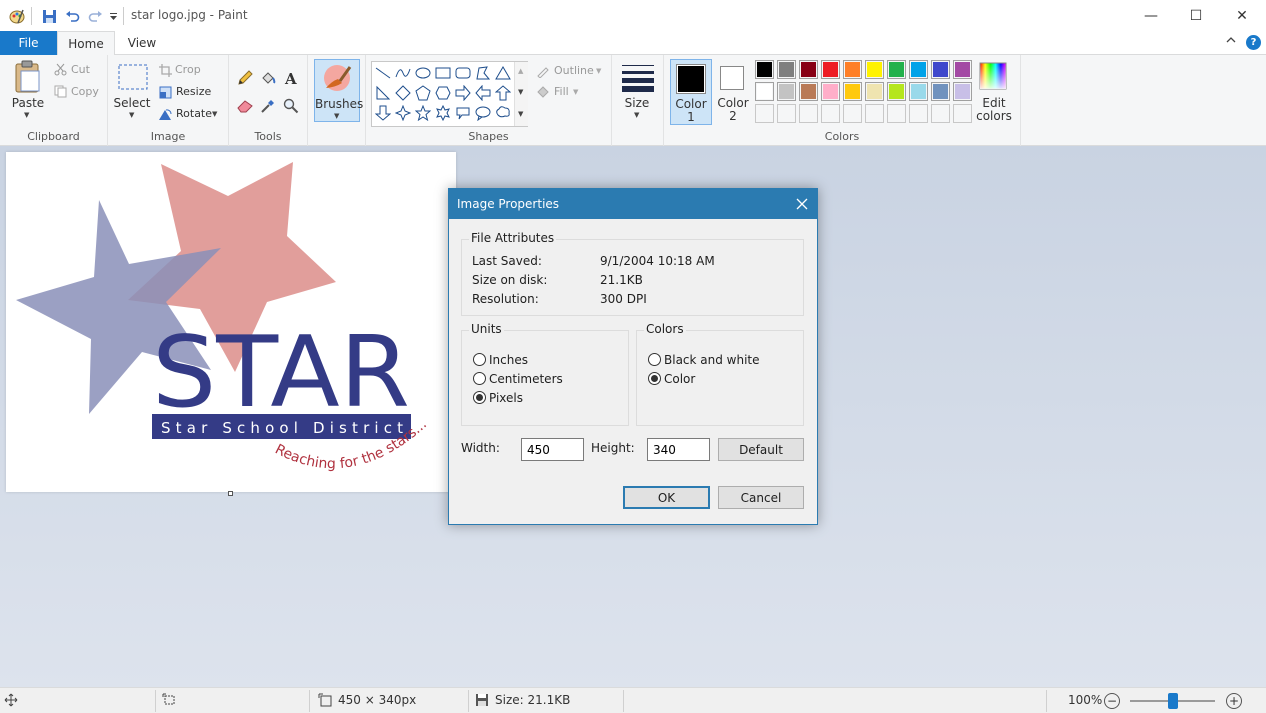  What do you see at coordinates (574, 70) in the screenshot?
I see `outline-button: Outline` at bounding box center [574, 70].